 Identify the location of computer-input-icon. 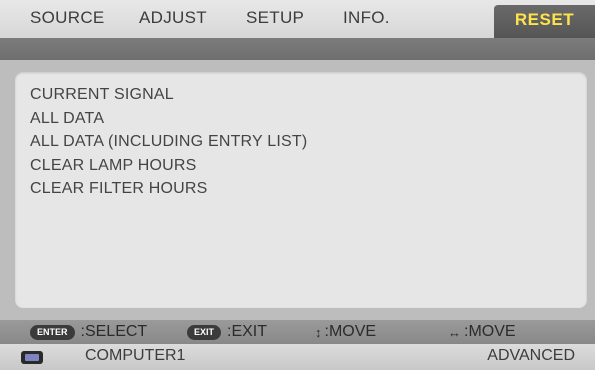
(32, 357).